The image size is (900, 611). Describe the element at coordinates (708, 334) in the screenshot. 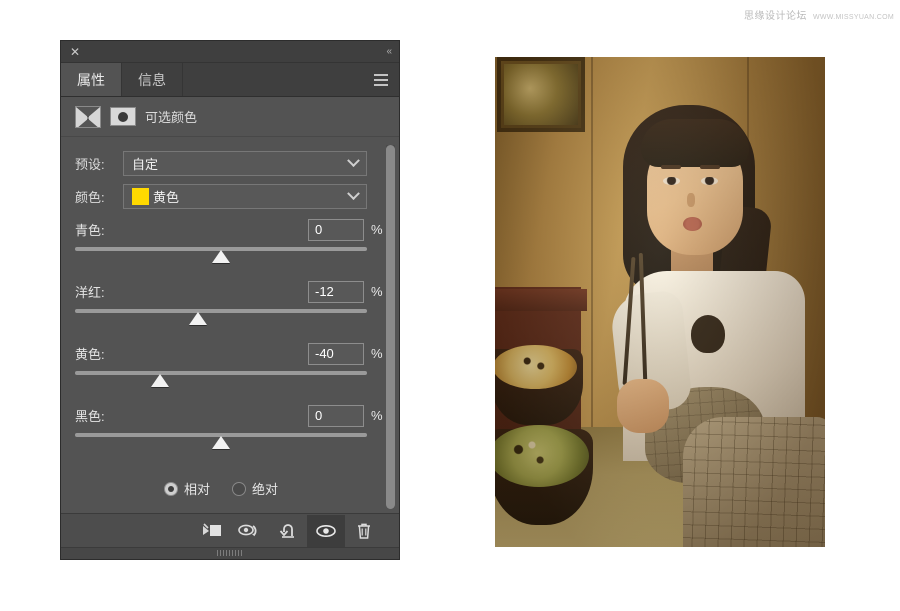

I see `photo-shirt-print` at that location.